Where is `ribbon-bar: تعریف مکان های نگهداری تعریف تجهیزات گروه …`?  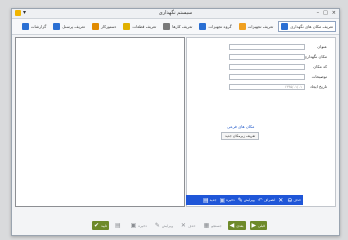
ribbon-bar: تعریف مکان های نگهداری تعریف تجهیزات گروه … is located at coordinates (175, 27).